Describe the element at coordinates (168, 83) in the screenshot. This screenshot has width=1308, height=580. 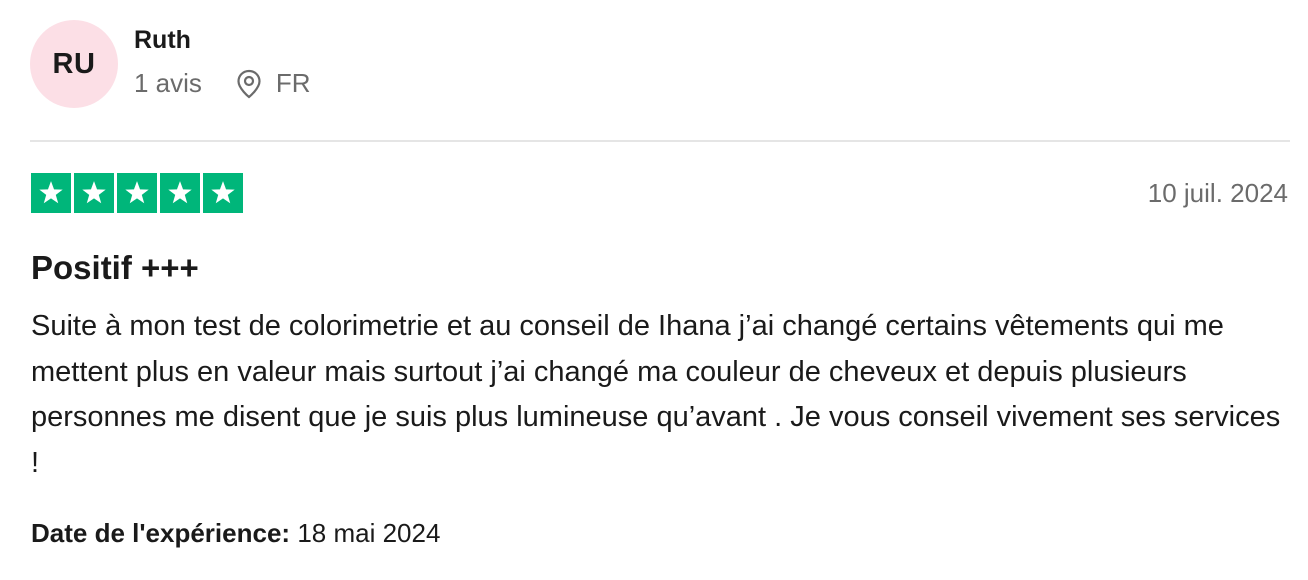
I see `review-count: 1 avis` at that location.